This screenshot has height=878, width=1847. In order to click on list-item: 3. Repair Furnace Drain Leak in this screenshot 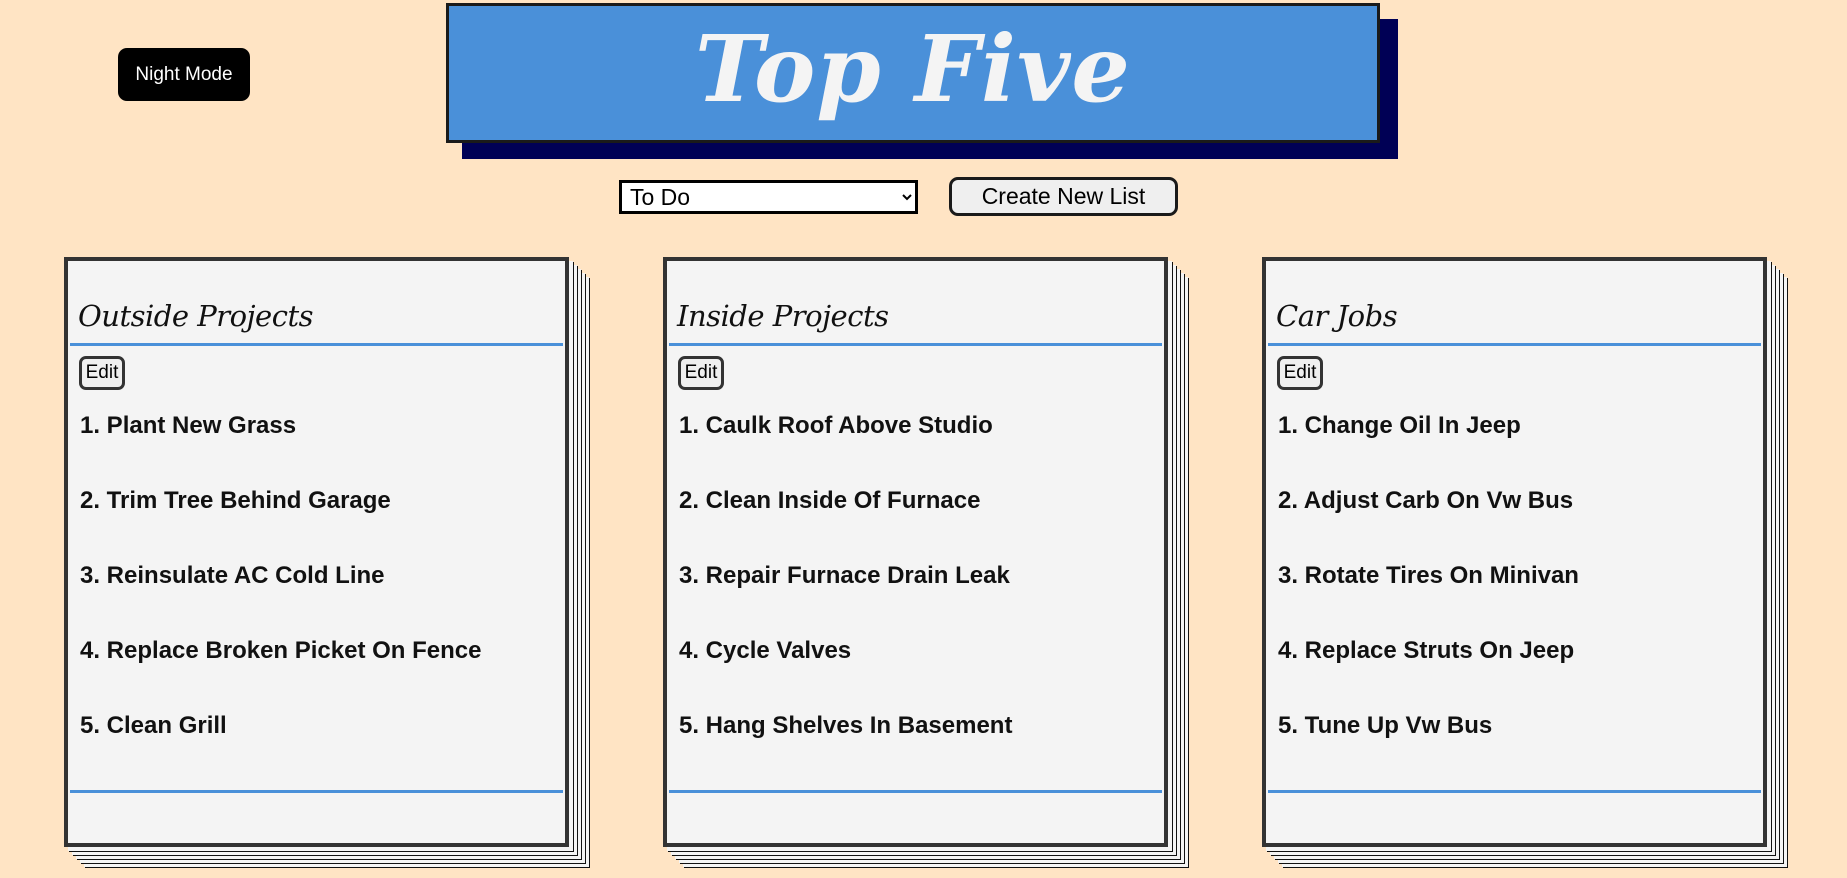, I will do `click(844, 575)`.